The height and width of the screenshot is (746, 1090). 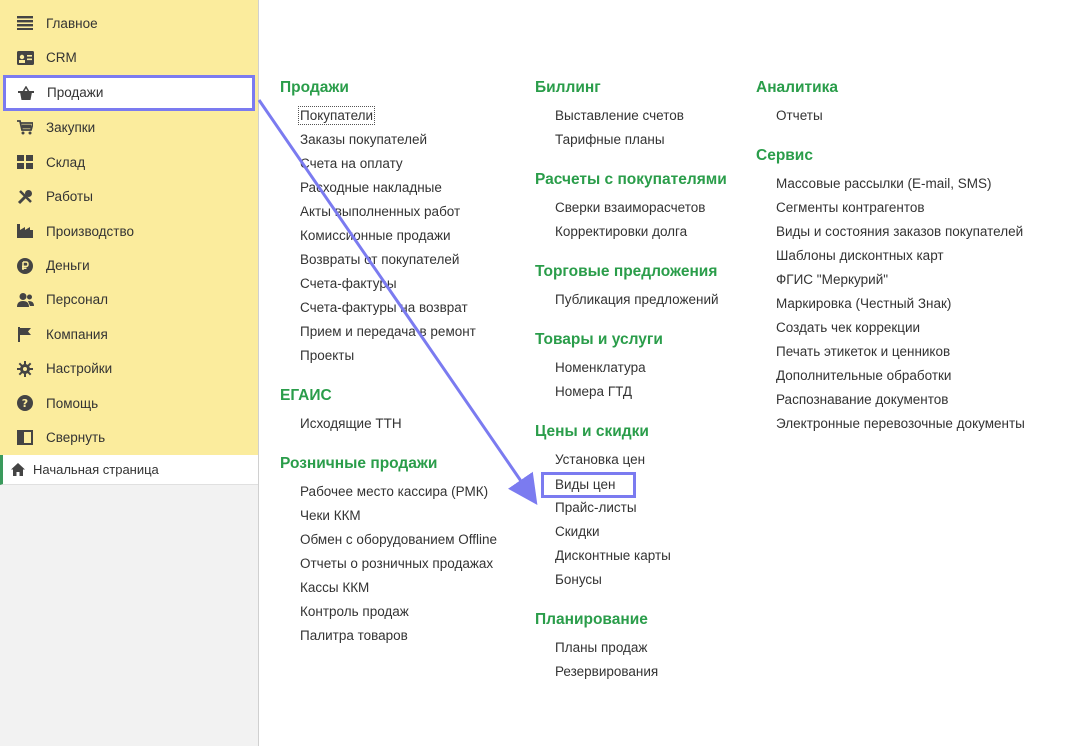 What do you see at coordinates (585, 484) in the screenshot?
I see `link-label: Виды цен` at bounding box center [585, 484].